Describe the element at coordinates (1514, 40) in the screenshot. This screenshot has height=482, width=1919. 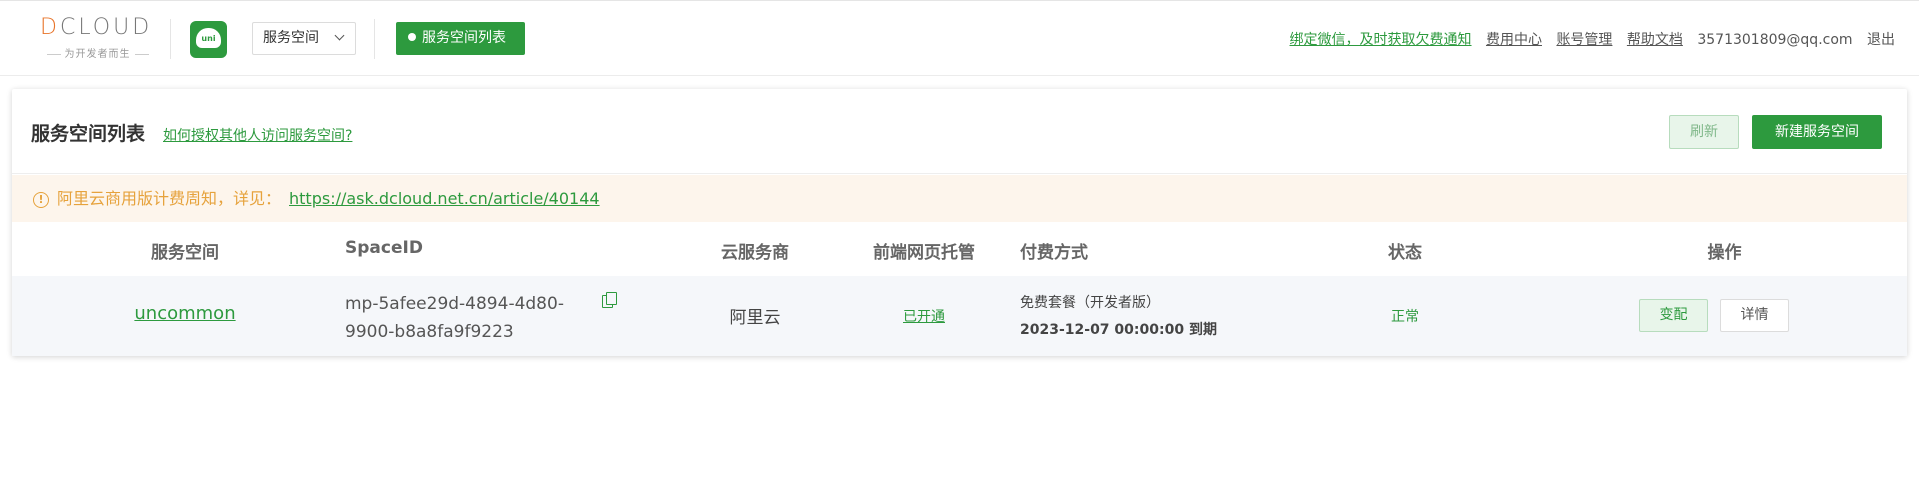
I see `billing-link: 费用中心` at that location.